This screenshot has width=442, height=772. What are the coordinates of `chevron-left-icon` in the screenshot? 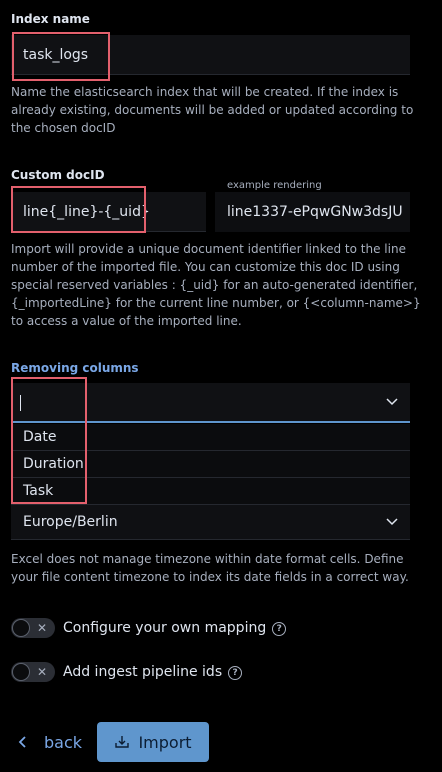 It's located at (22, 742).